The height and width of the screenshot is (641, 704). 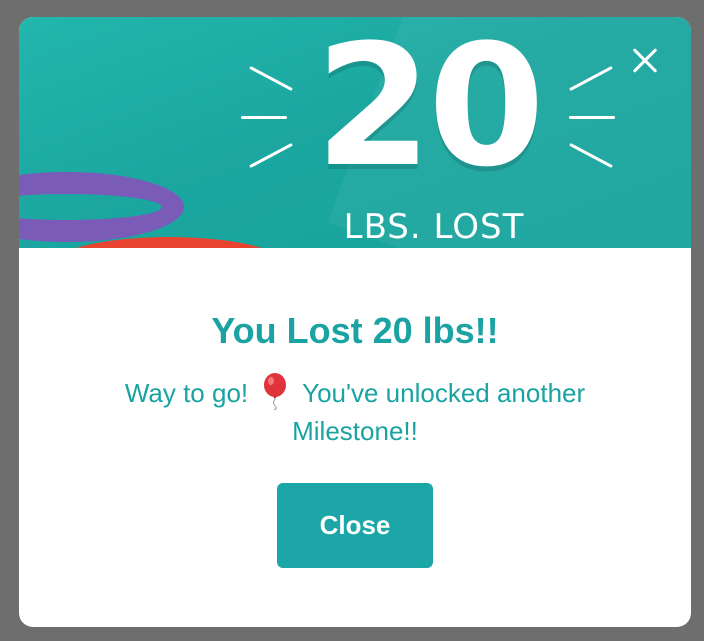 What do you see at coordinates (355, 330) in the screenshot?
I see `modal-title: You Lost 20 lbs!!` at bounding box center [355, 330].